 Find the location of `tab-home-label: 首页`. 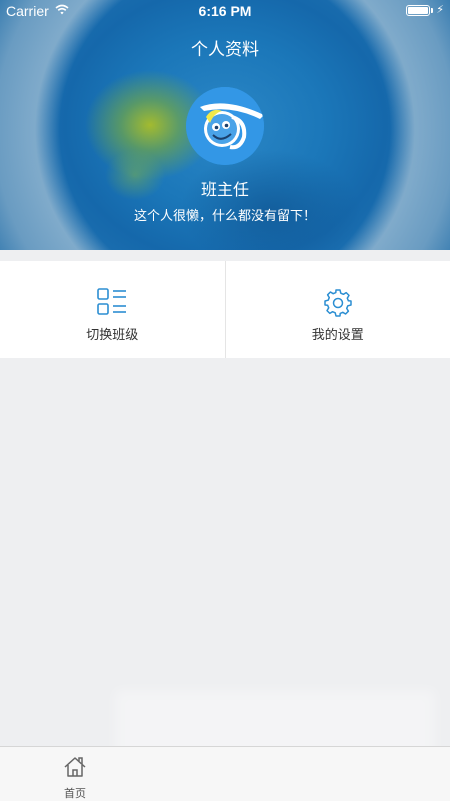

tab-home-label: 首页 is located at coordinates (75, 793).